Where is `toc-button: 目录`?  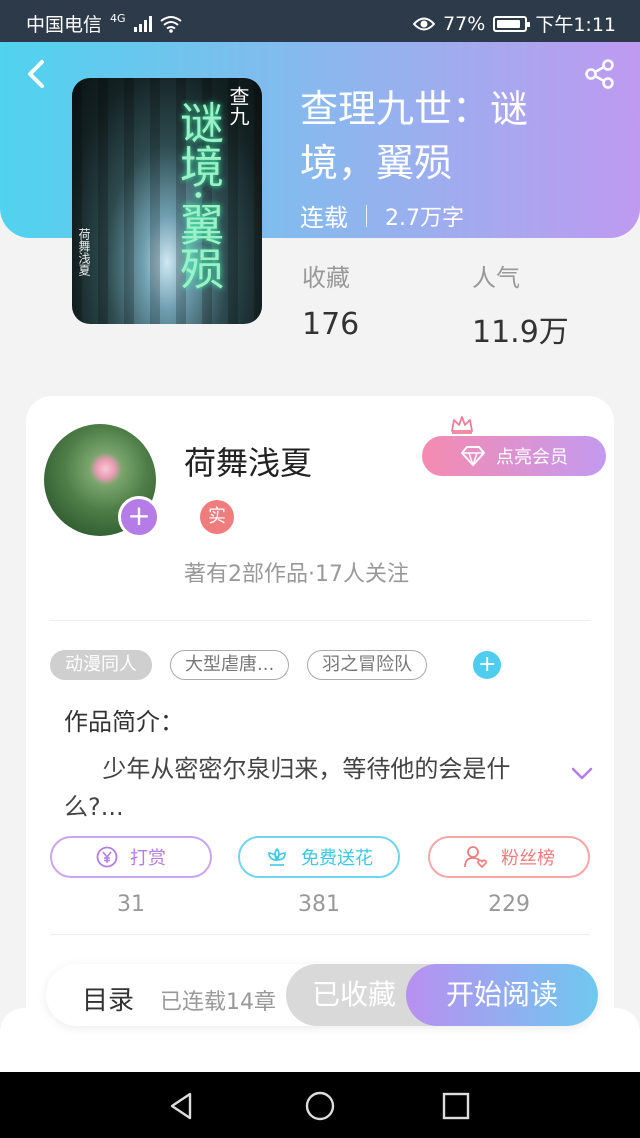
toc-button: 目录 is located at coordinates (108, 998).